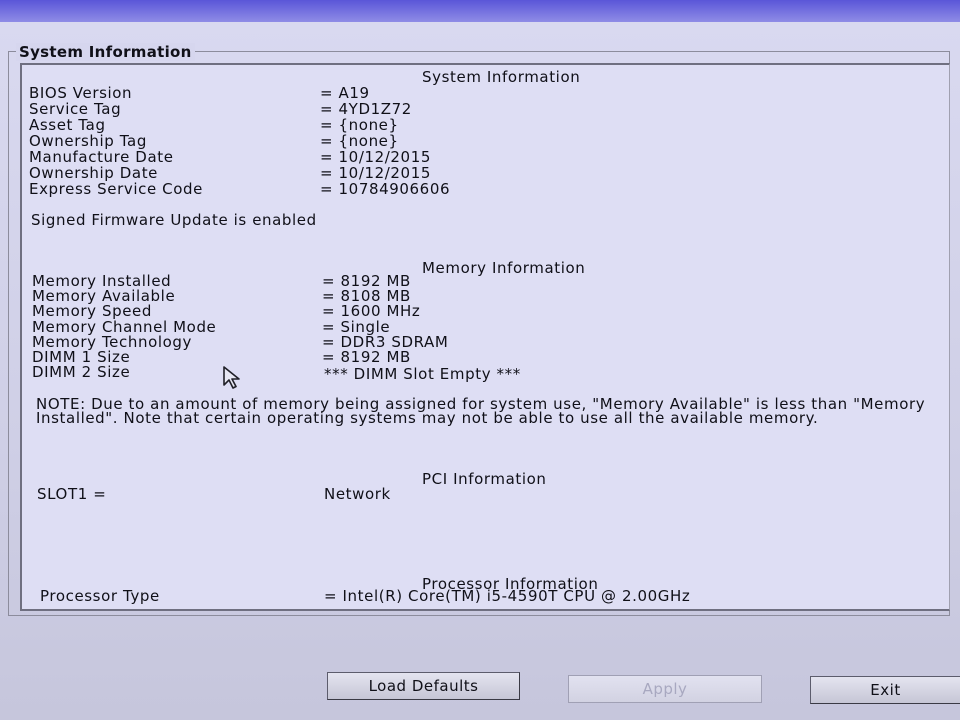 The width and height of the screenshot is (960, 720). Describe the element at coordinates (480, 11) in the screenshot. I see `title-bar-band` at that location.